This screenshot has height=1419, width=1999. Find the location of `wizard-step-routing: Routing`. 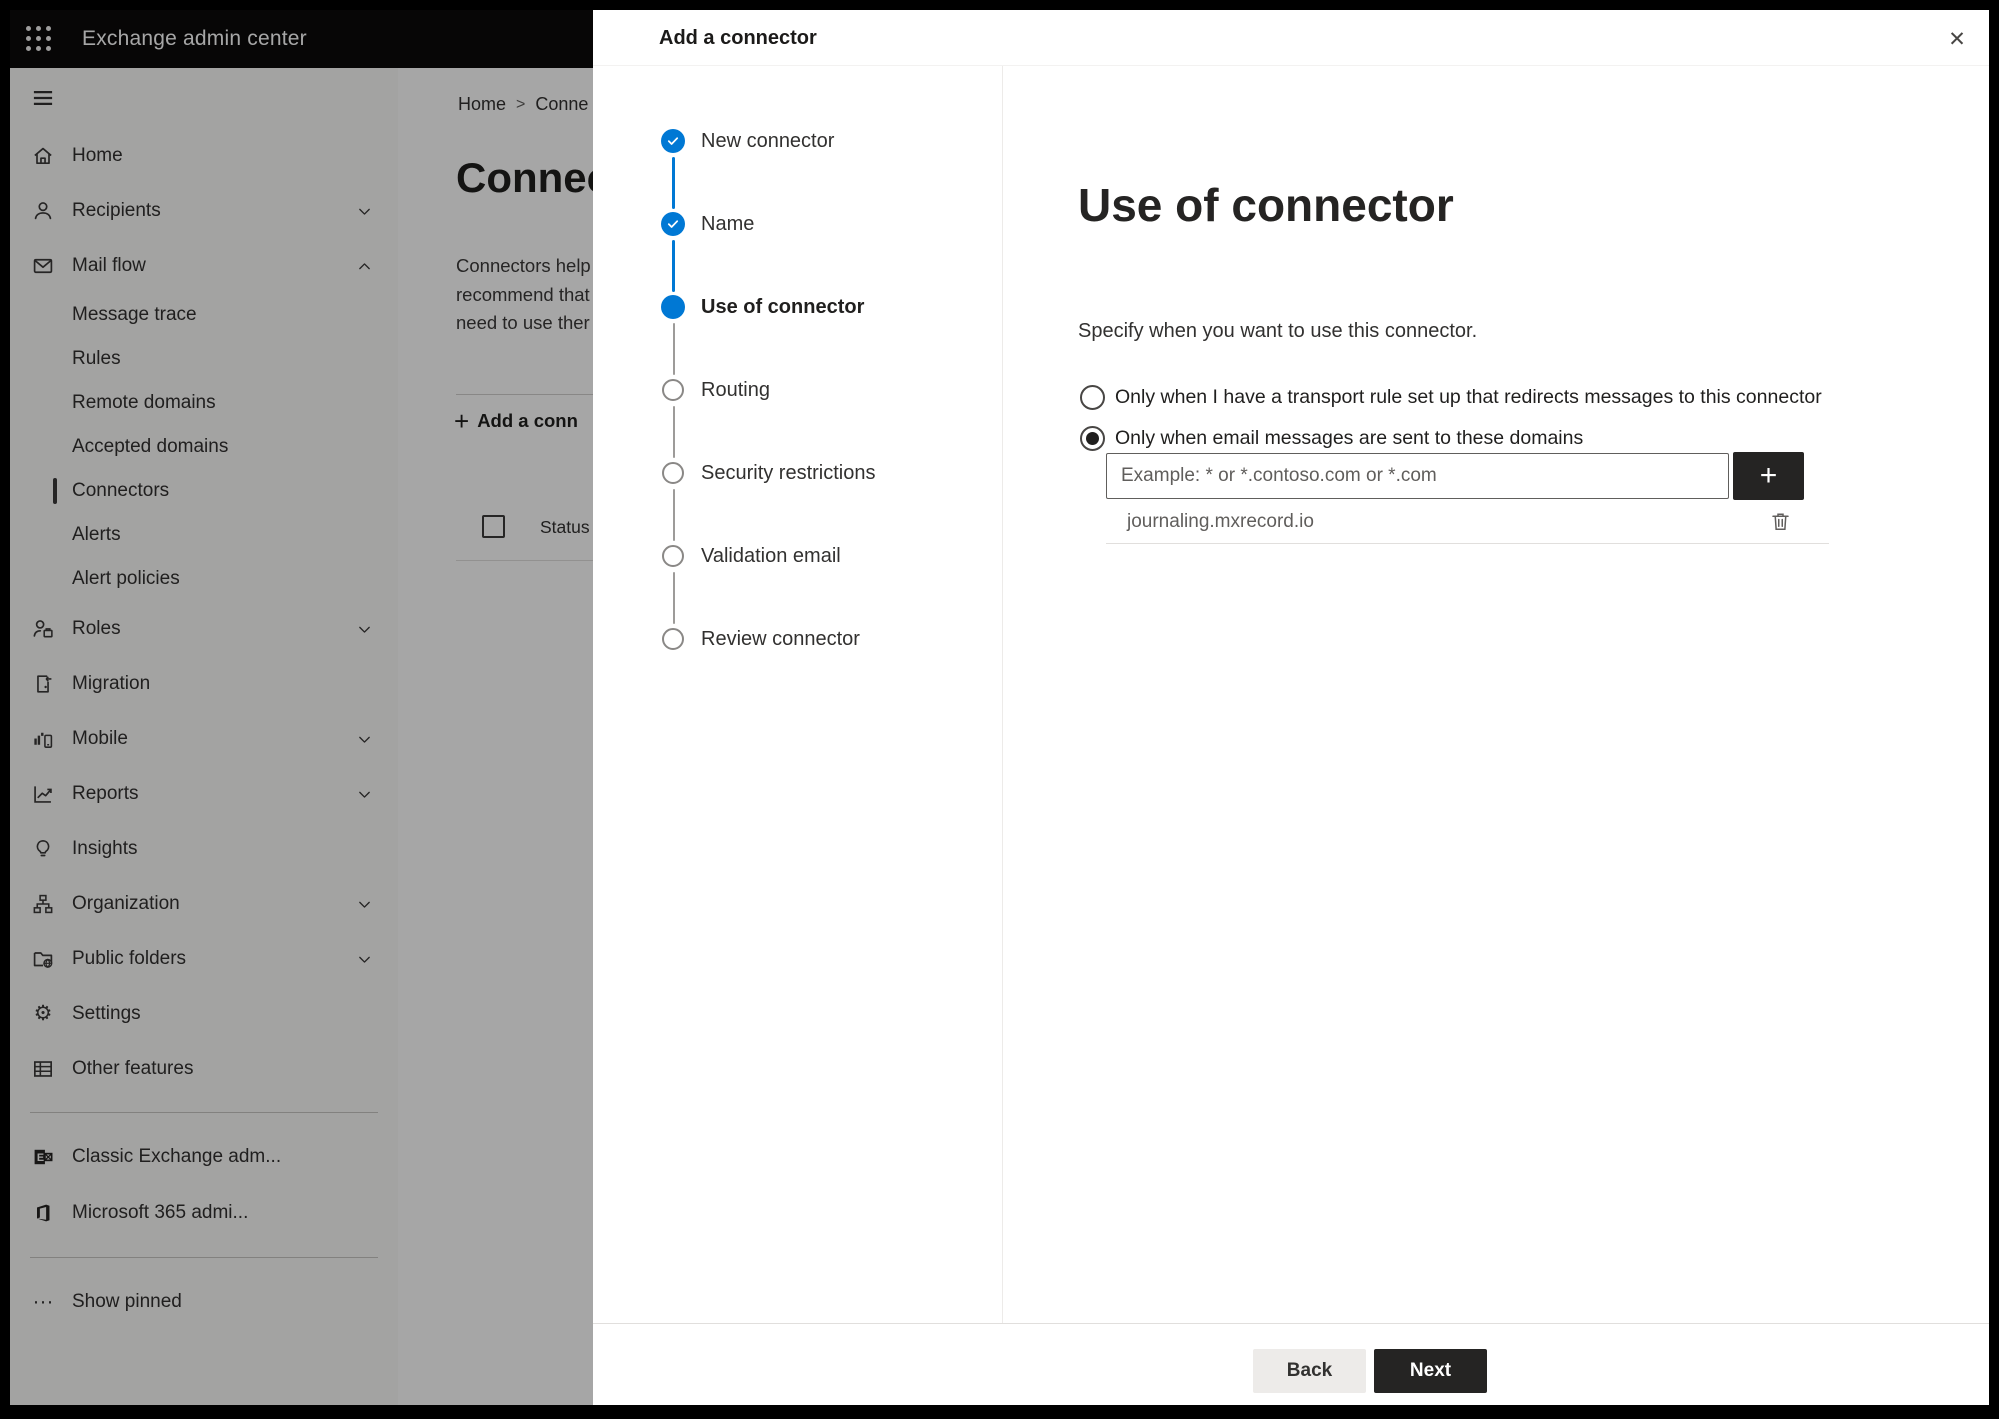

wizard-step-routing: Routing is located at coordinates (797, 419).